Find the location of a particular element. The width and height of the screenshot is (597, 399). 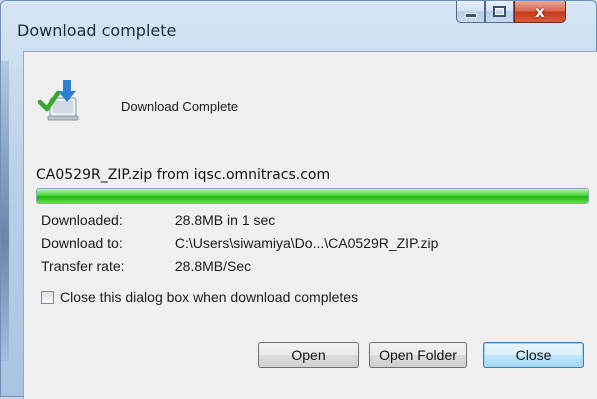

close-window-button: x is located at coordinates (540, 12).